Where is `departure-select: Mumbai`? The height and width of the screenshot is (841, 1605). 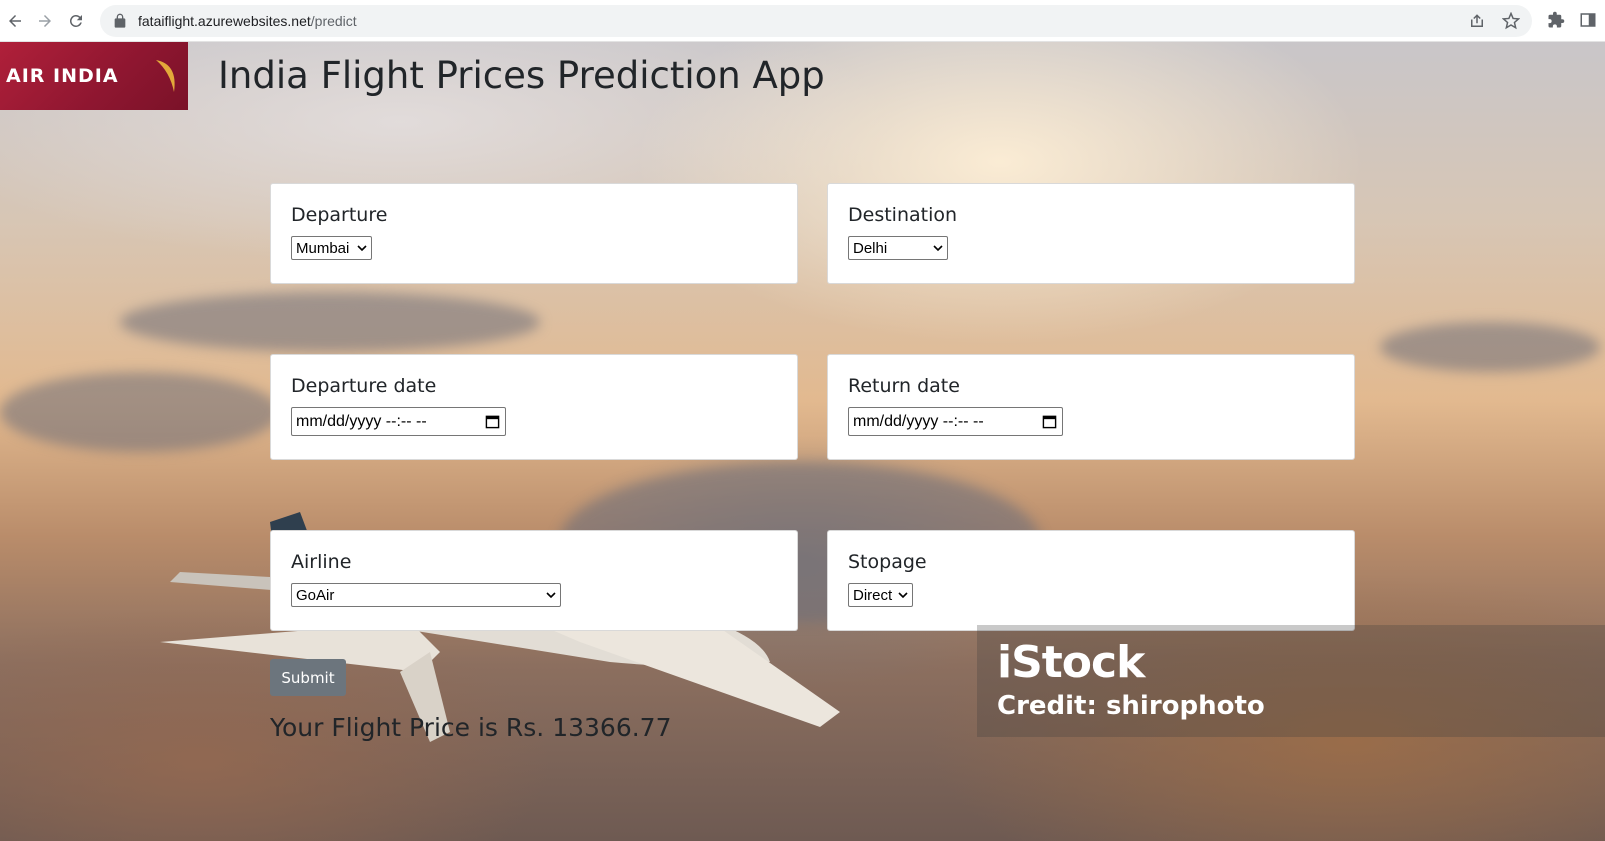
departure-select: Mumbai is located at coordinates (331, 248).